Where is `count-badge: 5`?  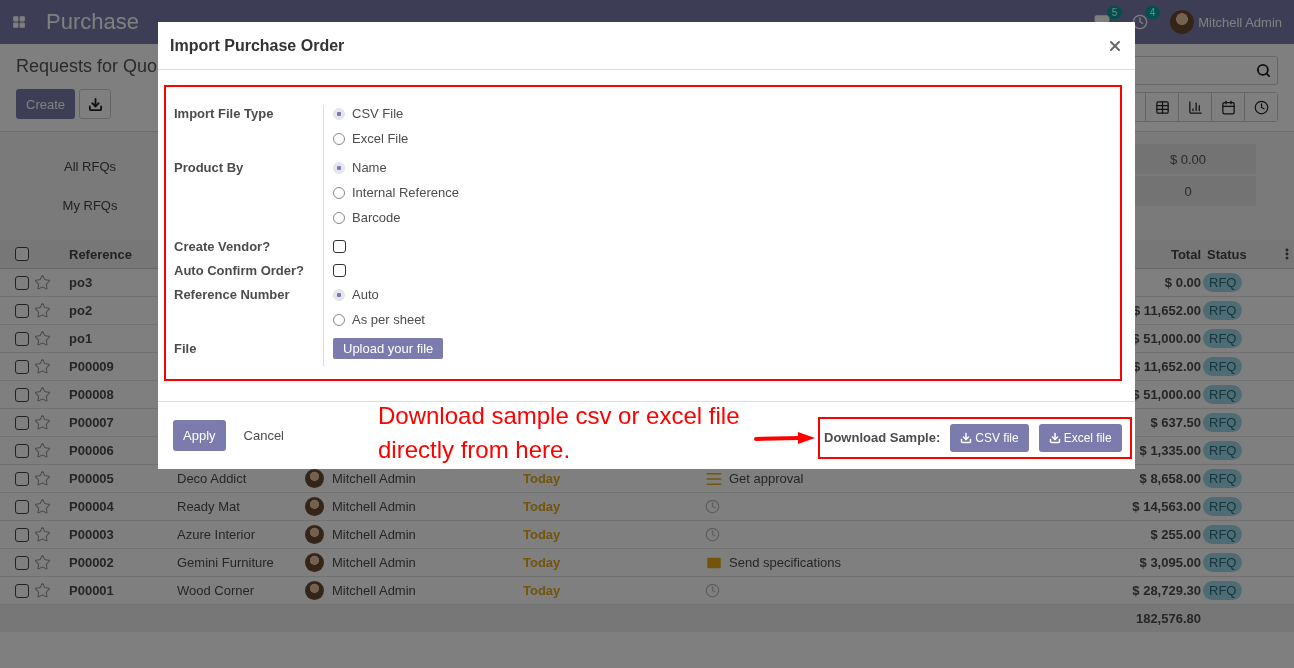 count-badge: 5 is located at coordinates (1114, 12).